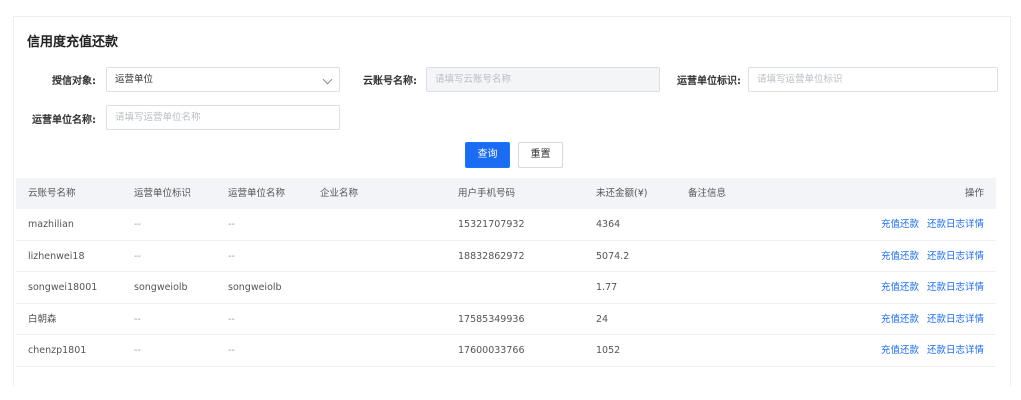 The width and height of the screenshot is (1021, 400). I want to click on page-title: 信用度充值还款, so click(73, 42).